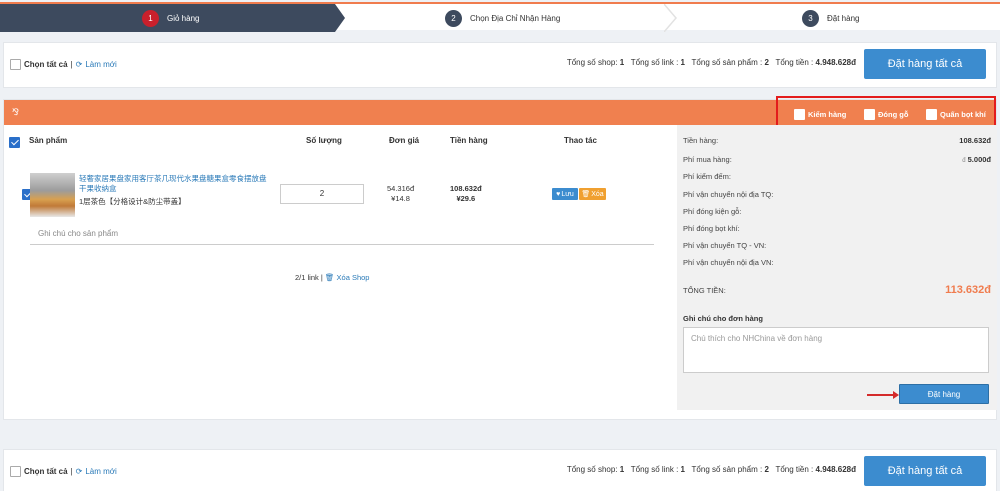 This screenshot has height=491, width=1000. Describe the element at coordinates (307, 277) in the screenshot. I see `links-summary: 2/1 link` at that location.